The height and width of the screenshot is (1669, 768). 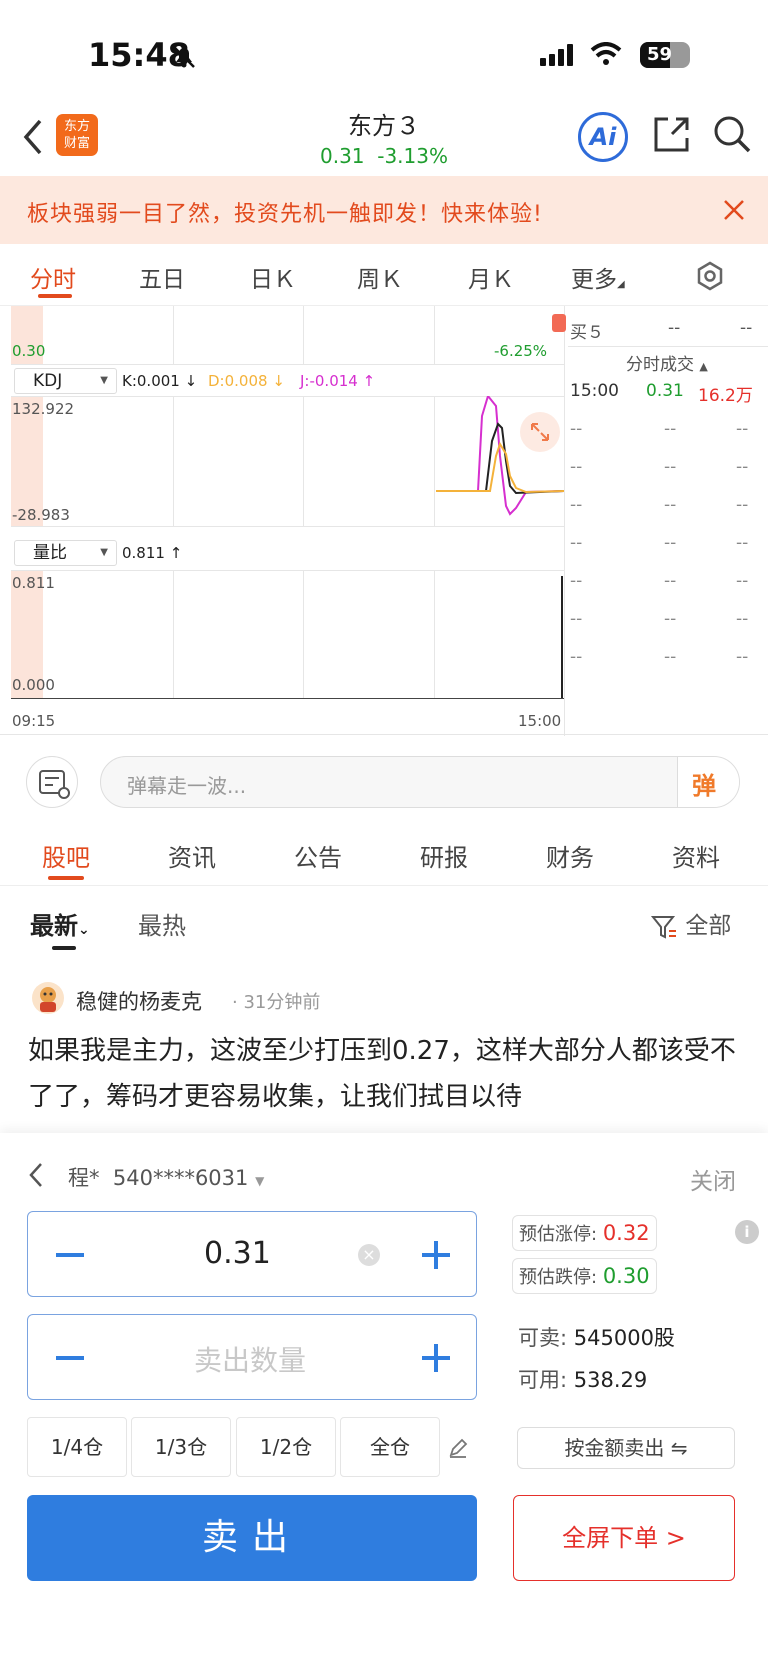 I want to click on tab-announcements: 公告, so click(x=318, y=855).